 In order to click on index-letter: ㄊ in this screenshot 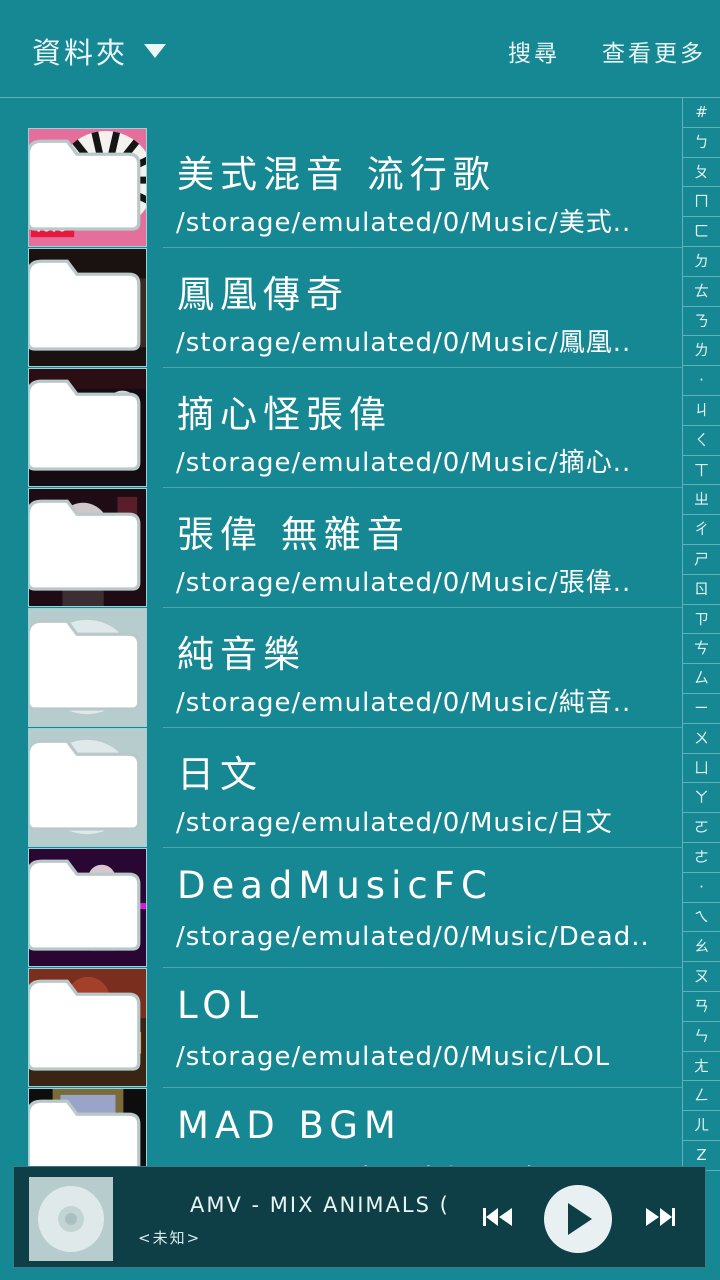, I will do `click(701, 292)`.